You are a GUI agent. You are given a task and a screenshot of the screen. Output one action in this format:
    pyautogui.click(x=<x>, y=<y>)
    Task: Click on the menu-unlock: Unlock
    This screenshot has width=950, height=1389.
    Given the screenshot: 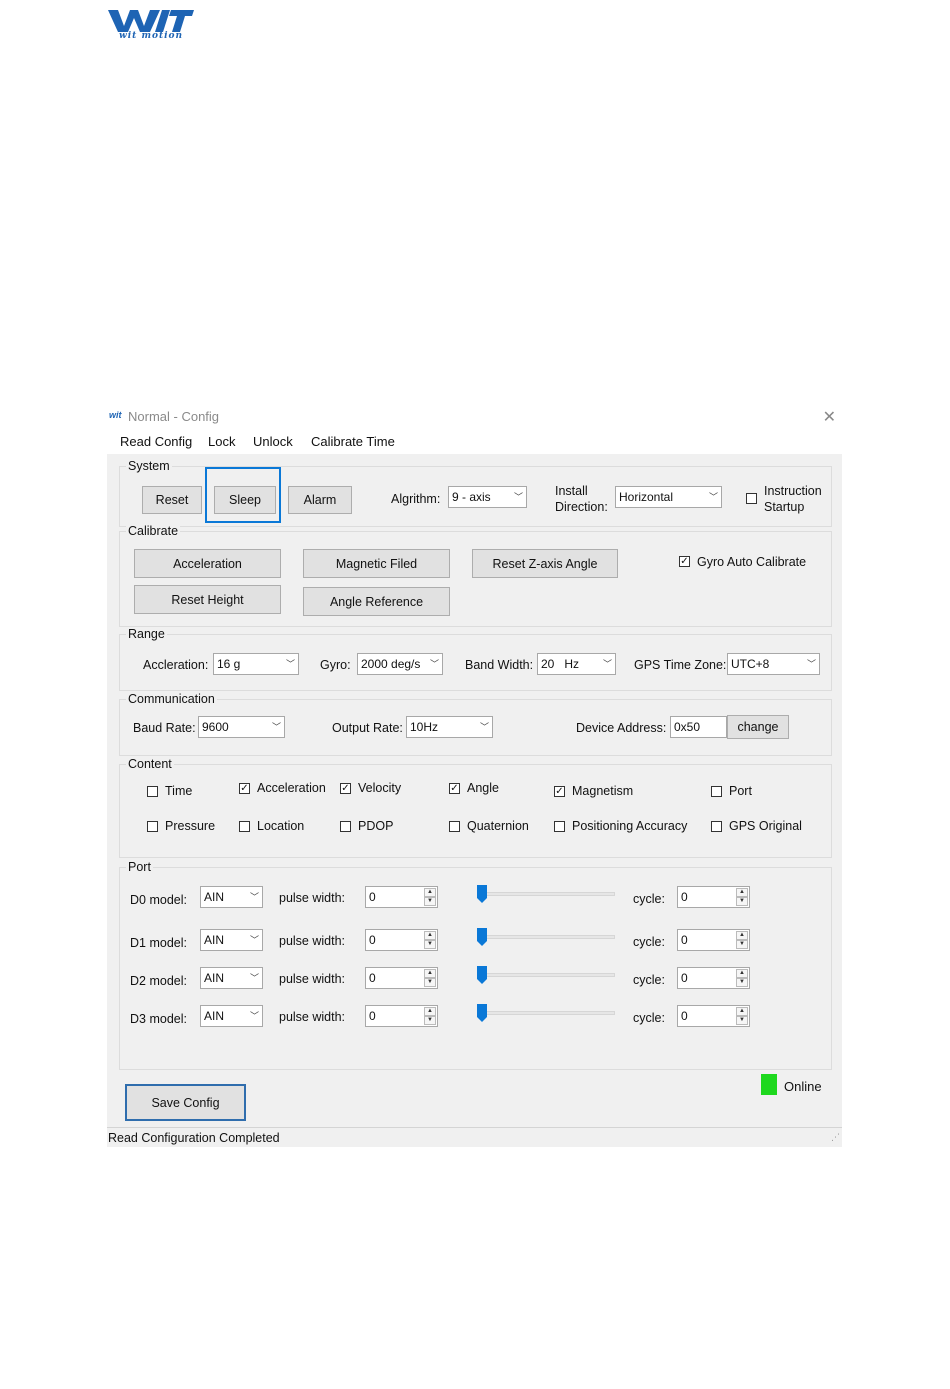 What is the action you would take?
    pyautogui.click(x=273, y=441)
    